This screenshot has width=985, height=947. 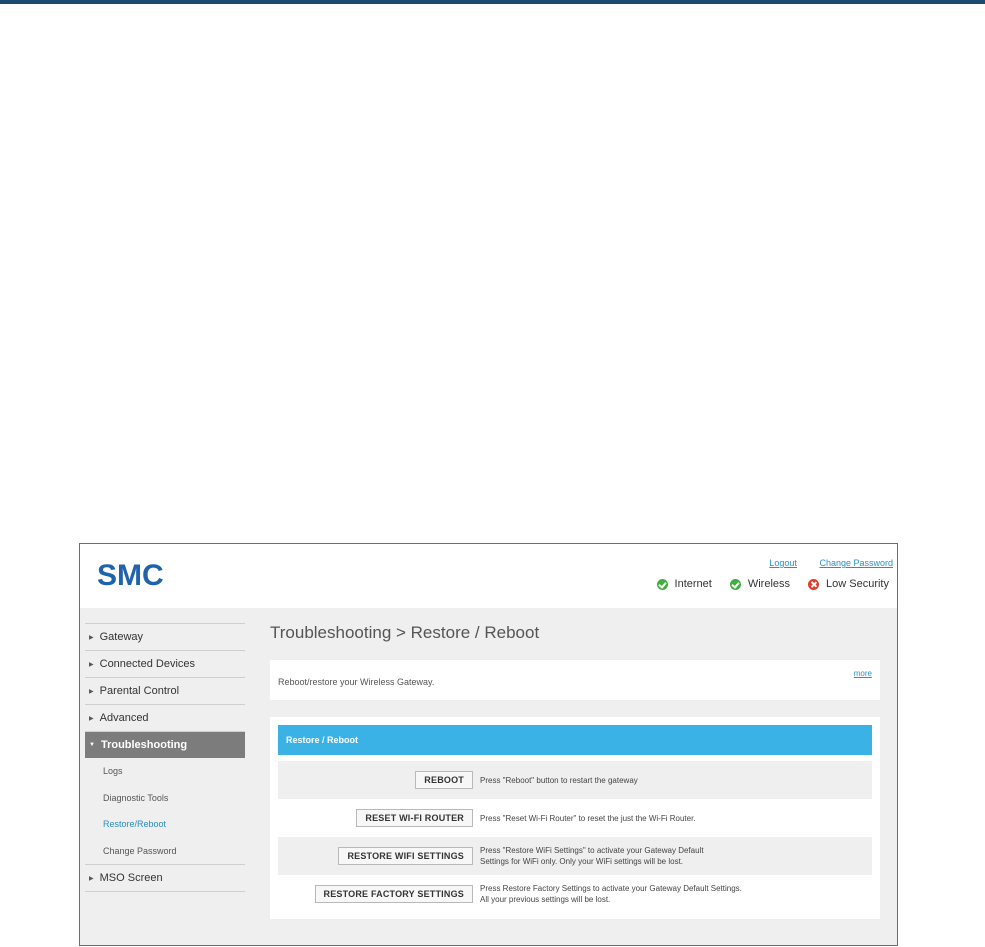 What do you see at coordinates (814, 584) in the screenshot?
I see `x-circle-icon` at bounding box center [814, 584].